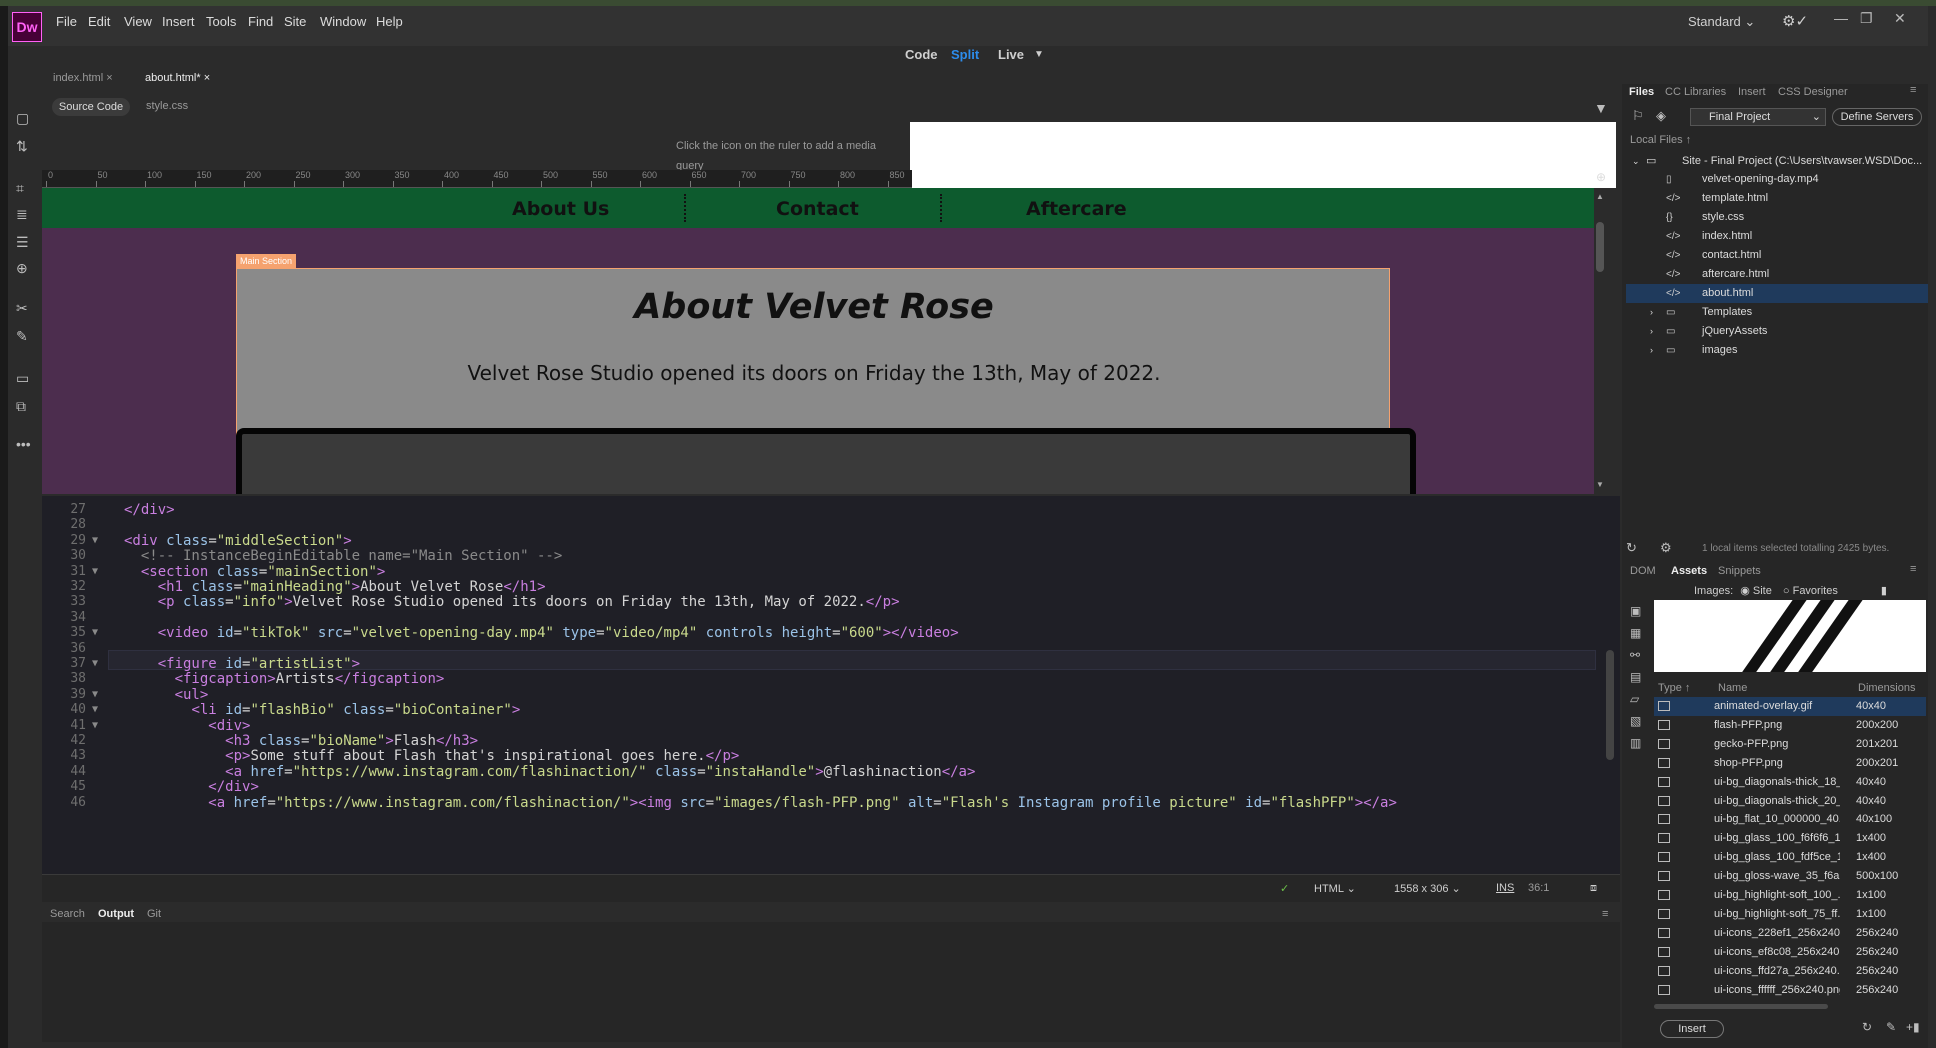  I want to click on tab-css-designer: CSS Designer, so click(1813, 92).